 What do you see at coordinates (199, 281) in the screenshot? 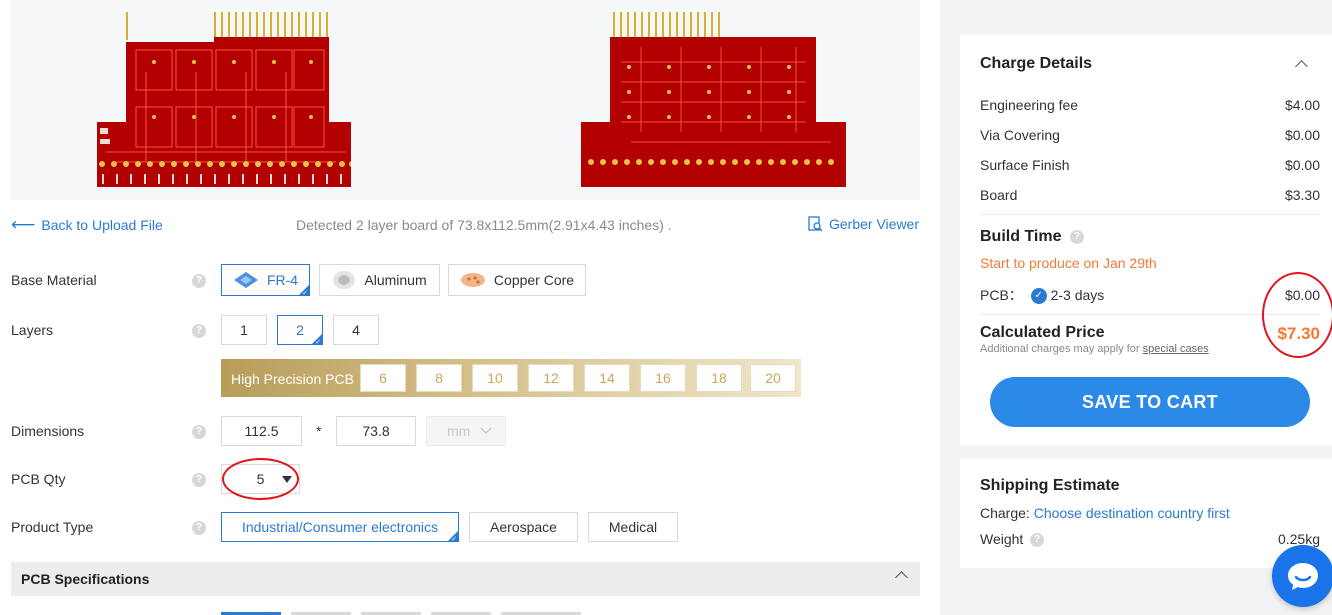
I see `base-material-help-icon: ?` at bounding box center [199, 281].